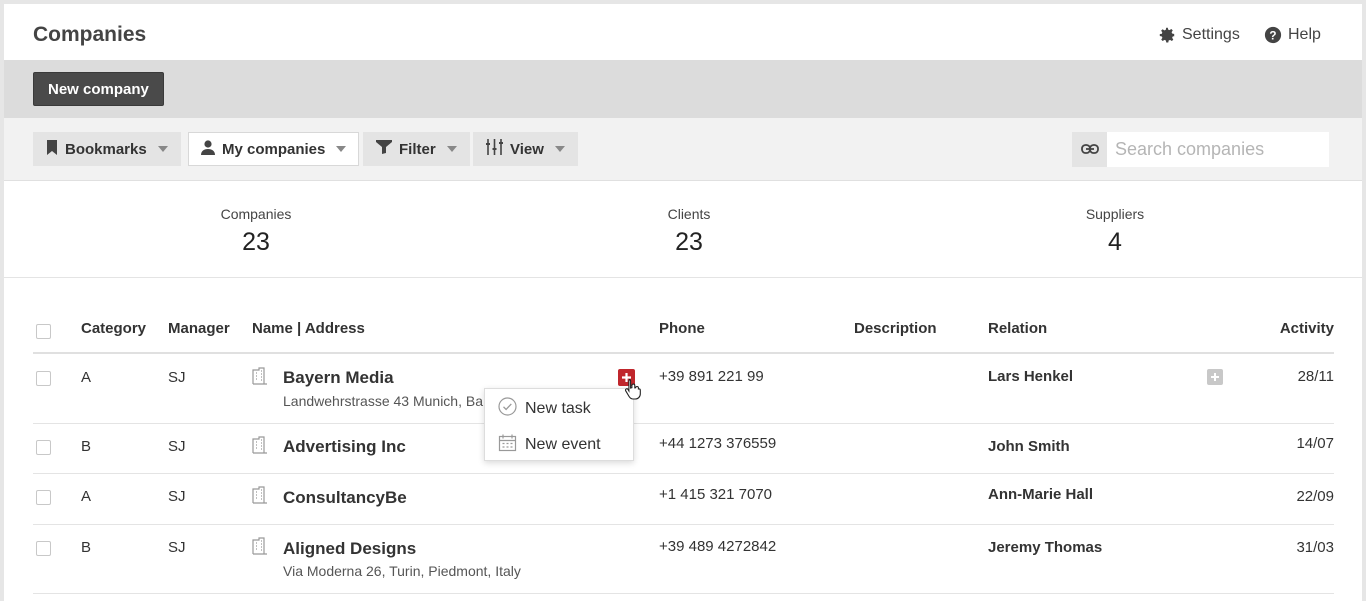  I want to click on link-icon, so click(1089, 150).